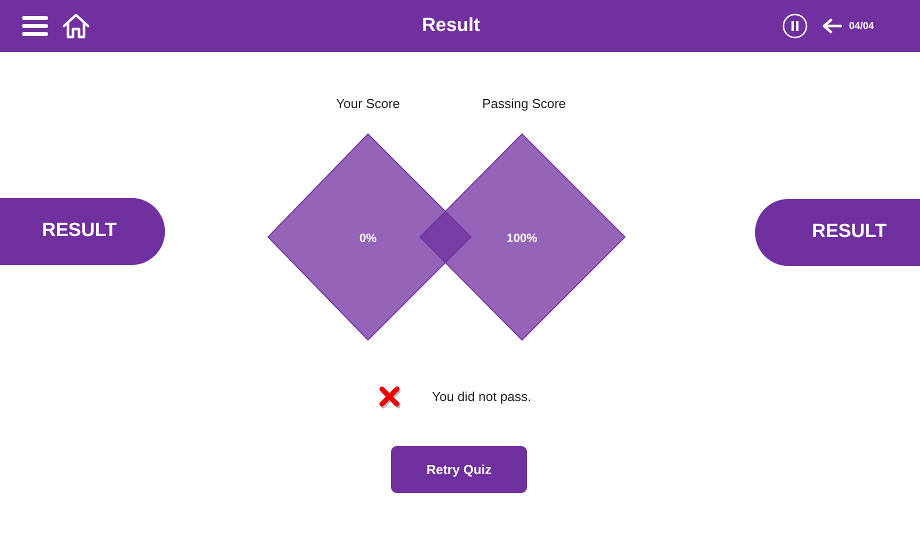 This screenshot has height=540, width=920. Describe the element at coordinates (482, 397) in the screenshot. I see `result-message: You did not pass.` at that location.